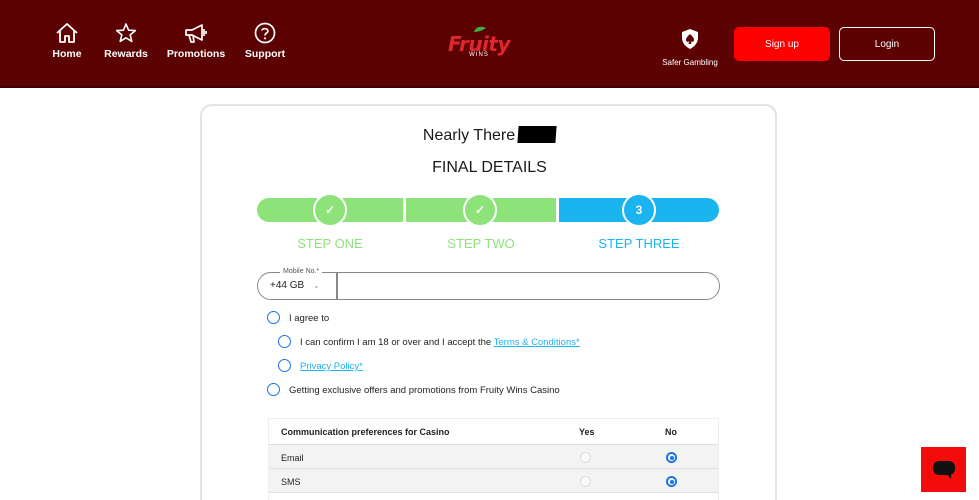  What do you see at coordinates (489, 167) in the screenshot?
I see `page-subtitle: FINAL DETAILS` at bounding box center [489, 167].